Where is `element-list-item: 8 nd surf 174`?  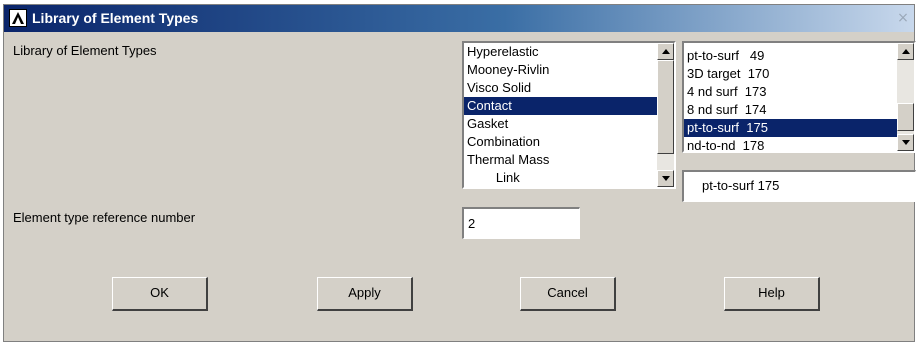 element-list-item: 8 nd surf 174 is located at coordinates (790, 110).